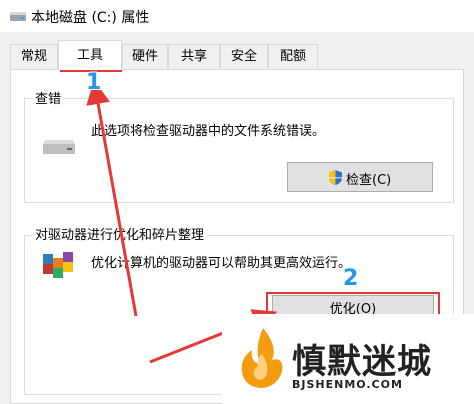 This screenshot has height=404, width=474. Describe the element at coordinates (120, 233) in the screenshot. I see `optimize-title: 对驱动器进行优化和碎片整理` at that location.